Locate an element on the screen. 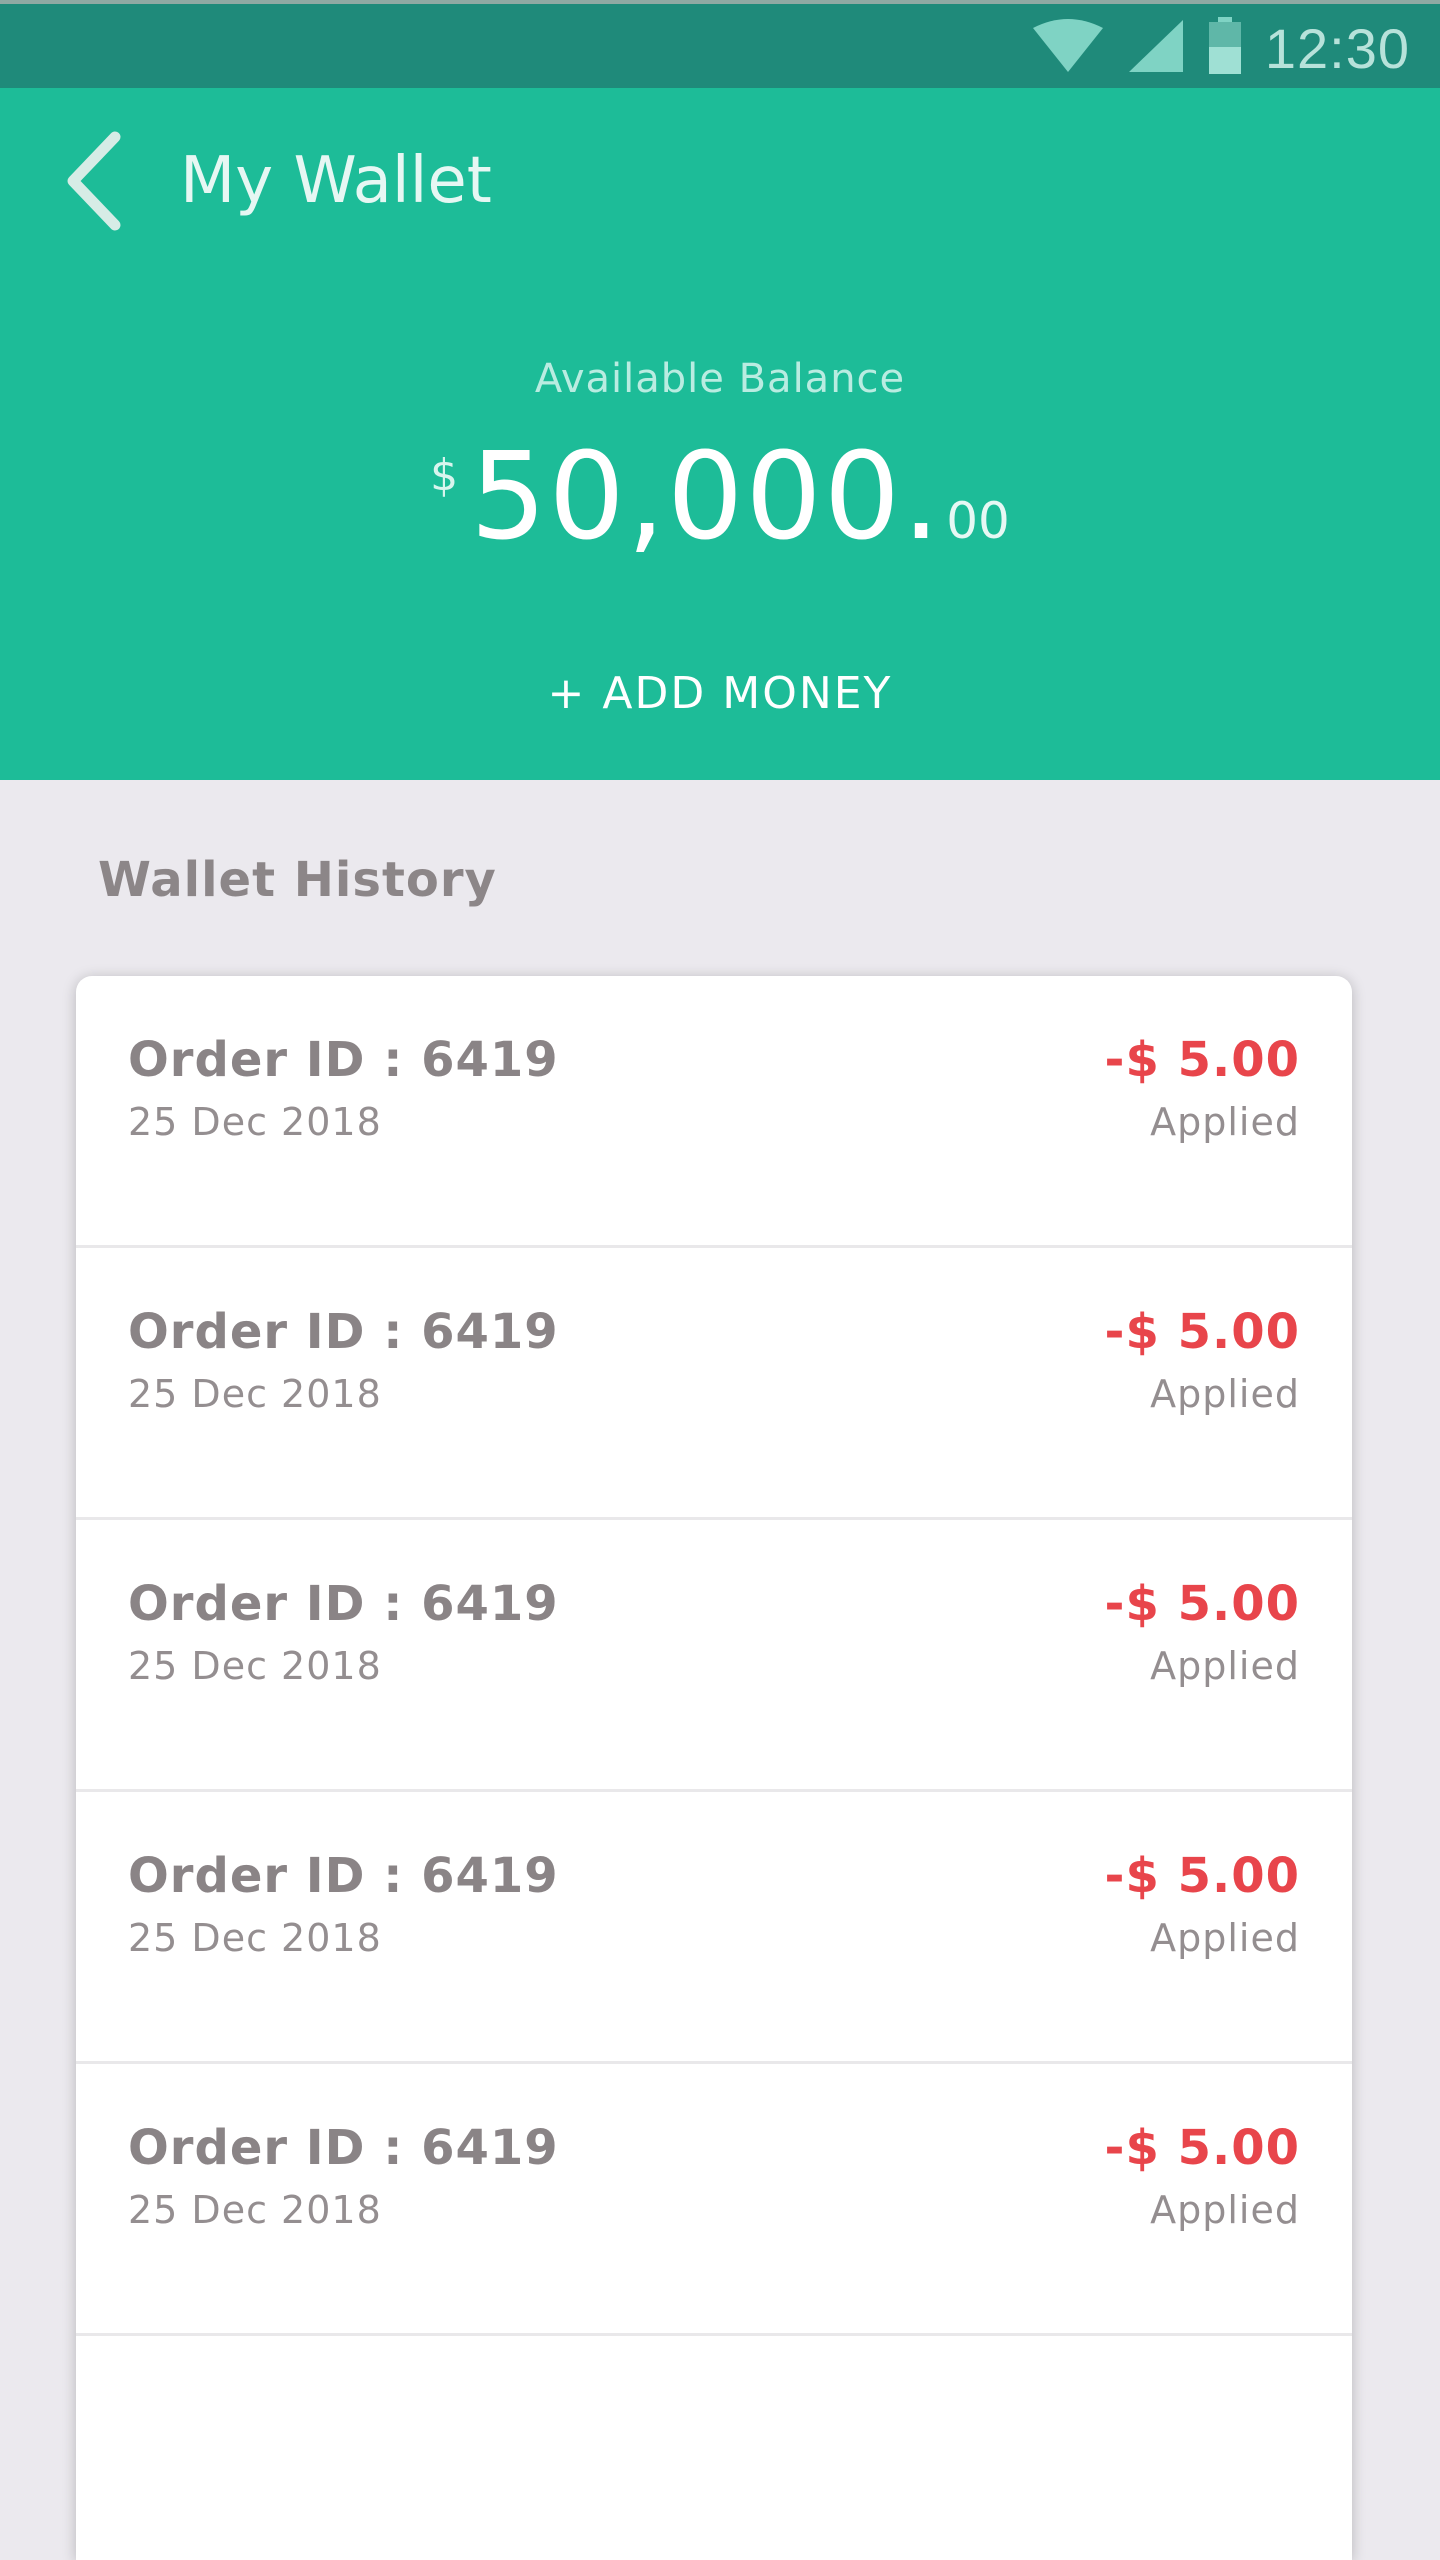 This screenshot has width=1440, height=2560. page-title: My Wallet is located at coordinates (336, 181).